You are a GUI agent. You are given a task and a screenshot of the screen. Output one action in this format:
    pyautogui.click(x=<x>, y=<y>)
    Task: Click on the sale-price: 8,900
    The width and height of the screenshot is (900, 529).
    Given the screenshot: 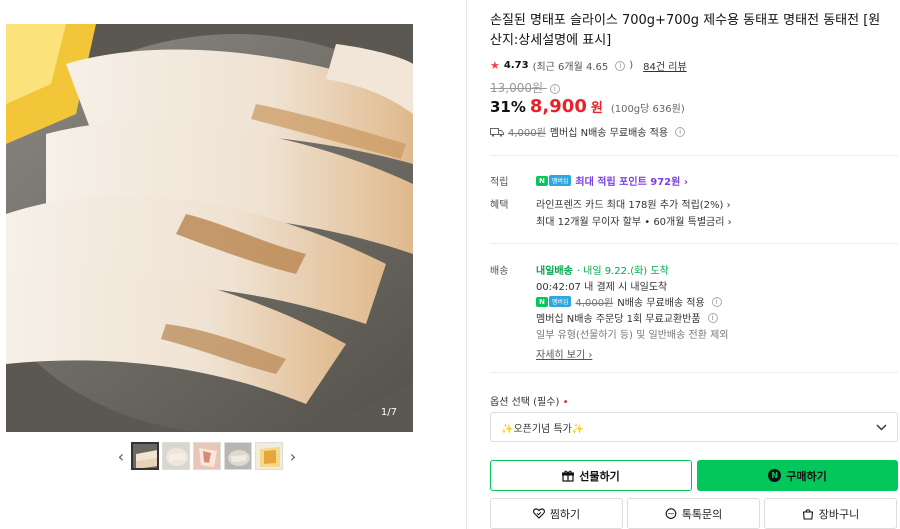 What is the action you would take?
    pyautogui.click(x=558, y=106)
    